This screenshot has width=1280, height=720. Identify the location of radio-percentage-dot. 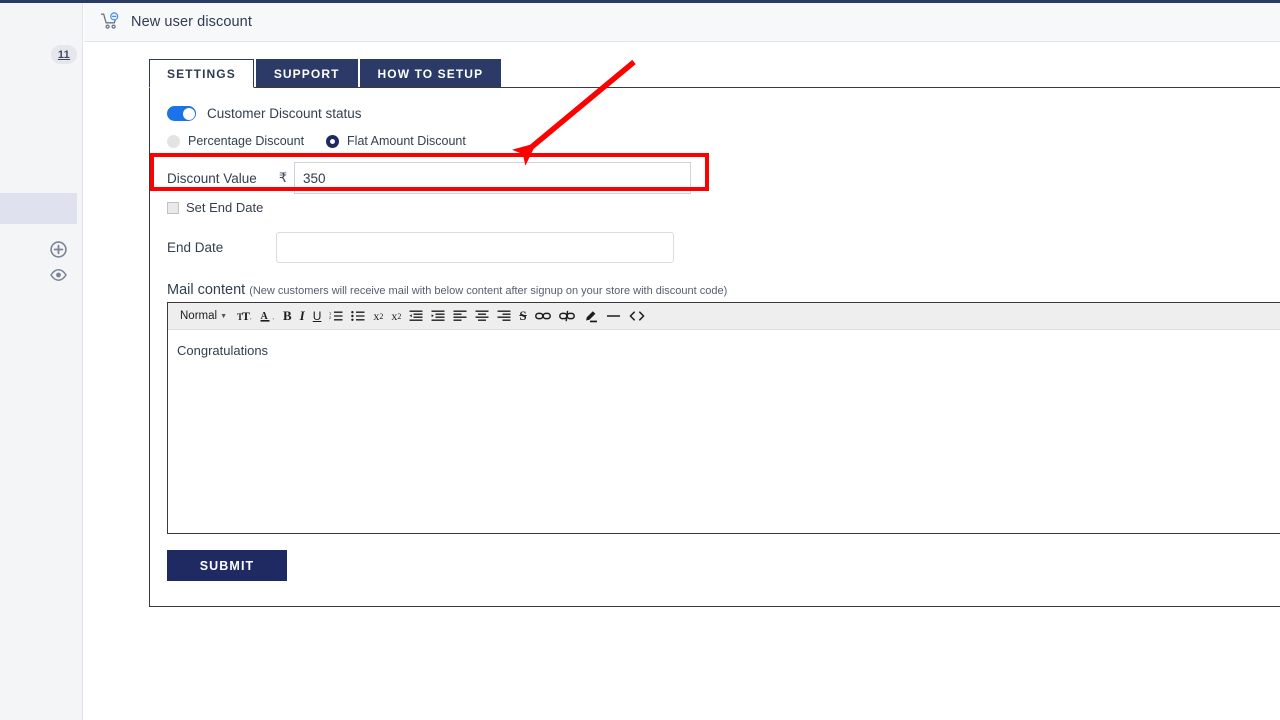
(173, 141).